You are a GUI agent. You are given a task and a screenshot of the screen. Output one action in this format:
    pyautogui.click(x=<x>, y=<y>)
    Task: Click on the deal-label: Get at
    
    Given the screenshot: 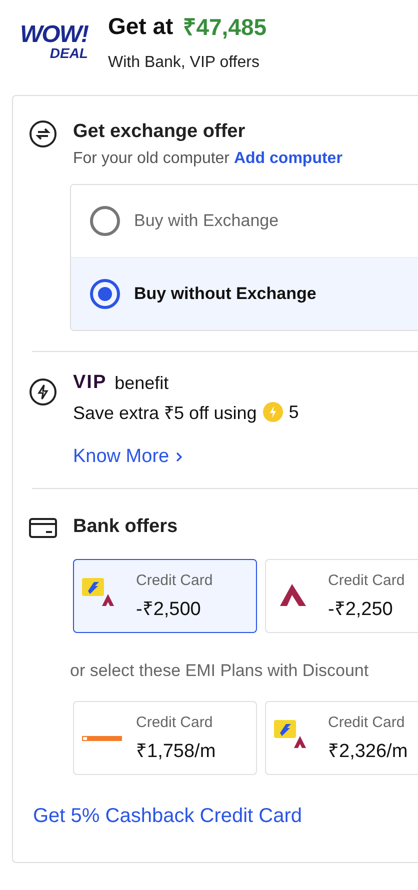 What is the action you would take?
    pyautogui.click(x=141, y=26)
    